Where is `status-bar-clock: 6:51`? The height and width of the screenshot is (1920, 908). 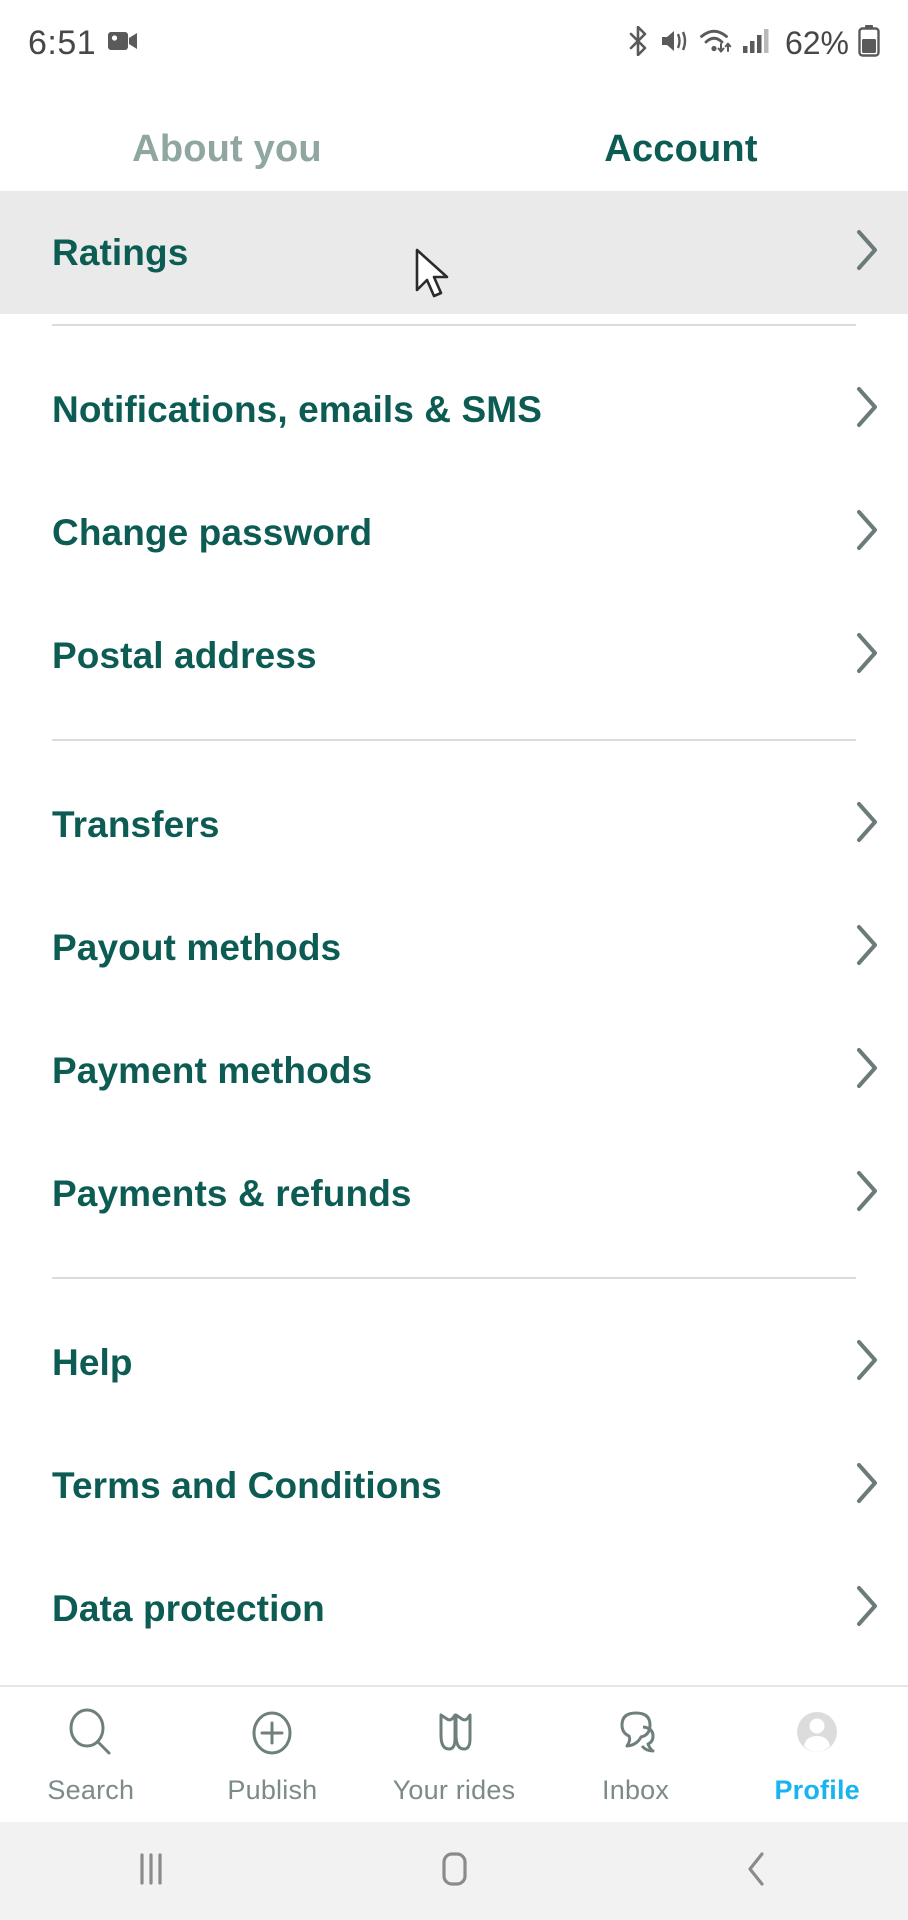
status-bar-clock: 6:51 is located at coordinates (62, 42).